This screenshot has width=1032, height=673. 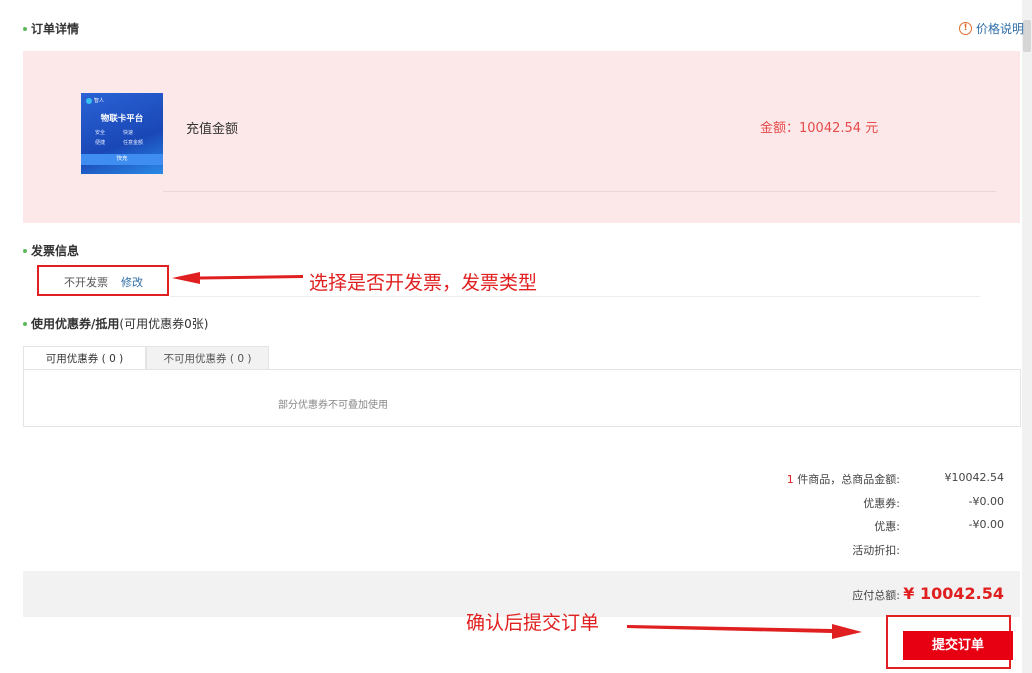 What do you see at coordinates (100, 133) in the screenshot?
I see `product-feature: 安全` at bounding box center [100, 133].